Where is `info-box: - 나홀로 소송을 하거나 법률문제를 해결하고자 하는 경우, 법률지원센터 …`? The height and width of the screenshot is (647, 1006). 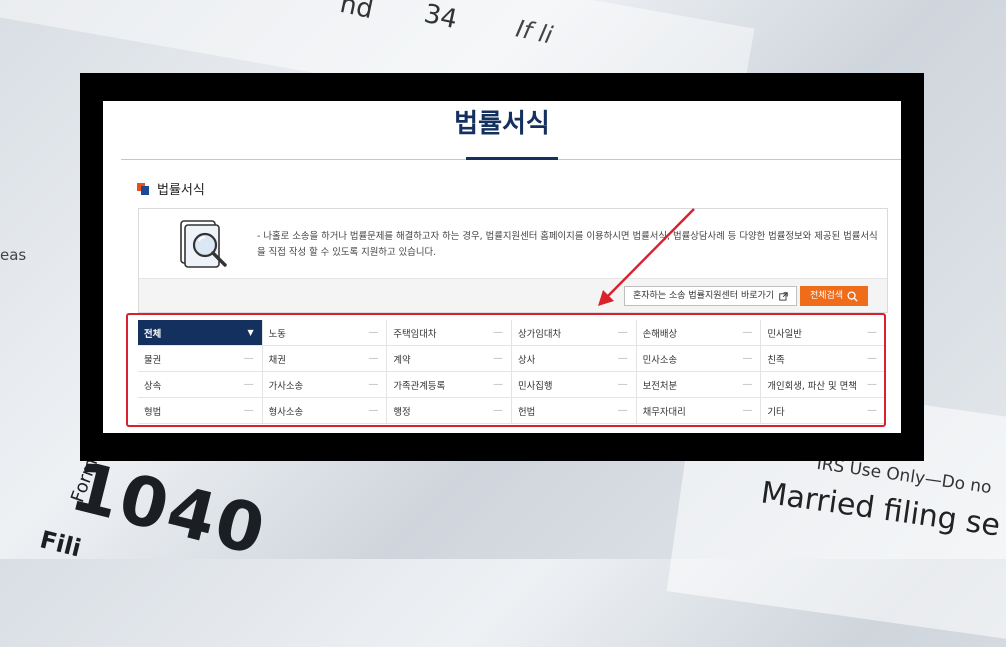 info-box: - 나홀로 소송을 하거나 법률문제를 해결하고자 하는 경우, 법률지원센터 … is located at coordinates (513, 243).